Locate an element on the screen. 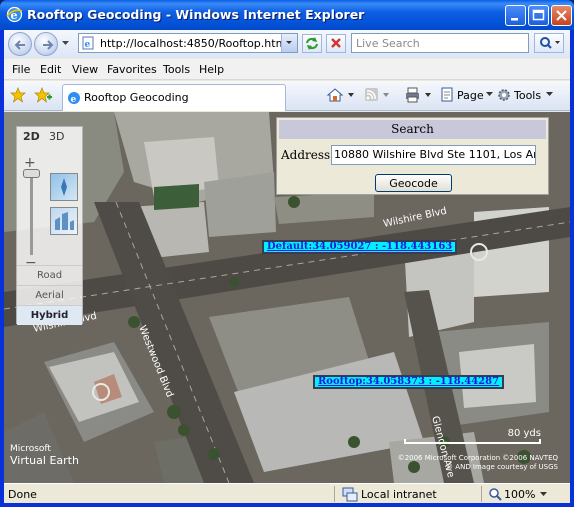 The width and height of the screenshot is (574, 507). refresh-icon is located at coordinates (312, 43).